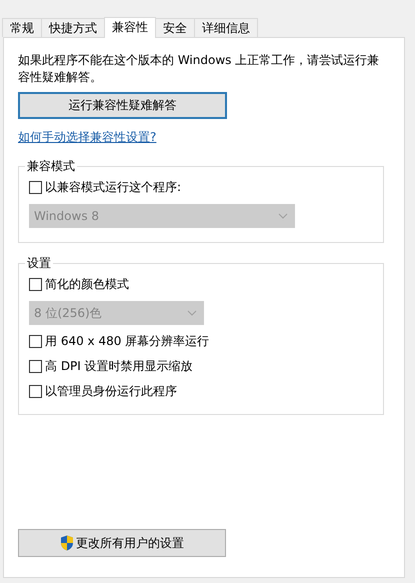  What do you see at coordinates (113, 187) in the screenshot?
I see `checkbox-label: 以兼容模式运行这个程序:` at bounding box center [113, 187].